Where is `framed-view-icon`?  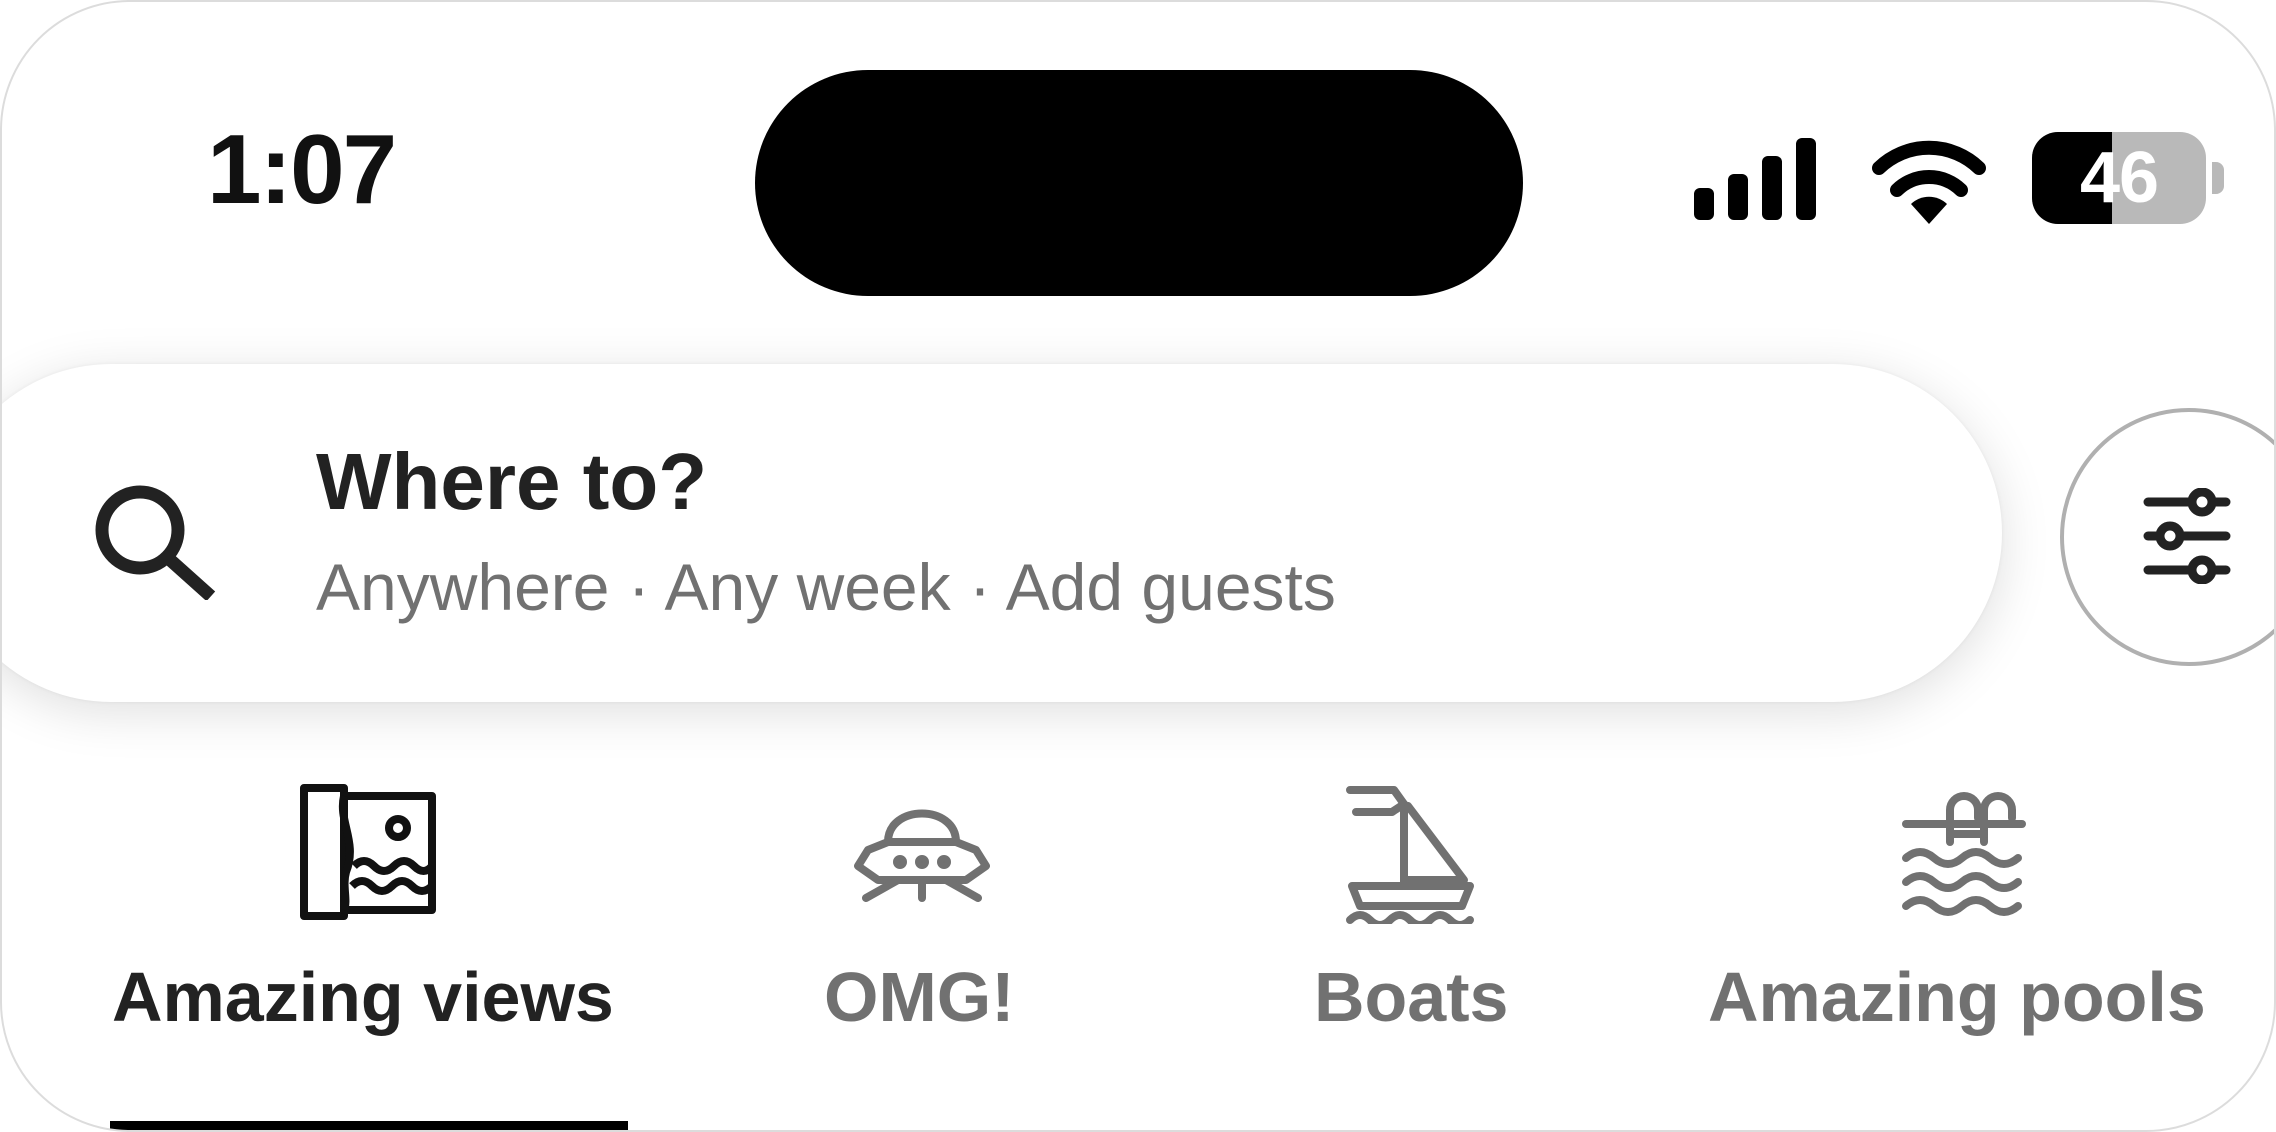 framed-view-icon is located at coordinates (370, 852).